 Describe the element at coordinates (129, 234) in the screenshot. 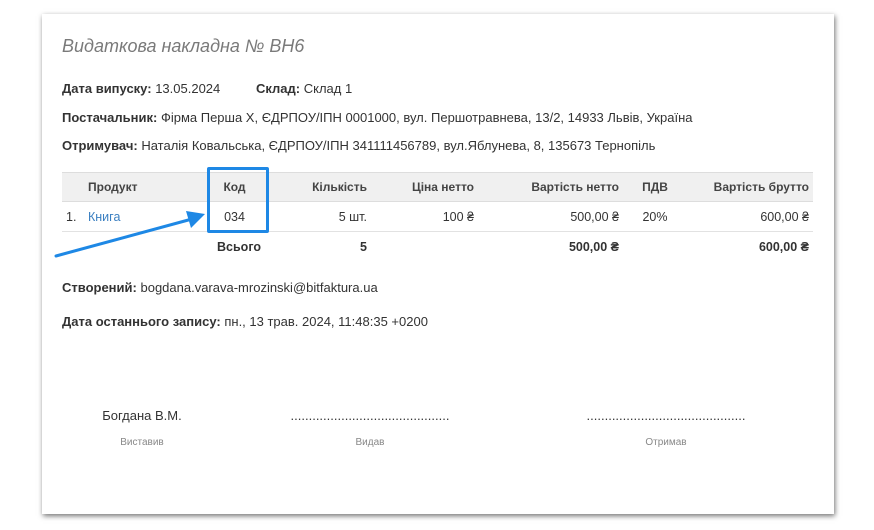

I see `annotation-arrow-icon` at that location.